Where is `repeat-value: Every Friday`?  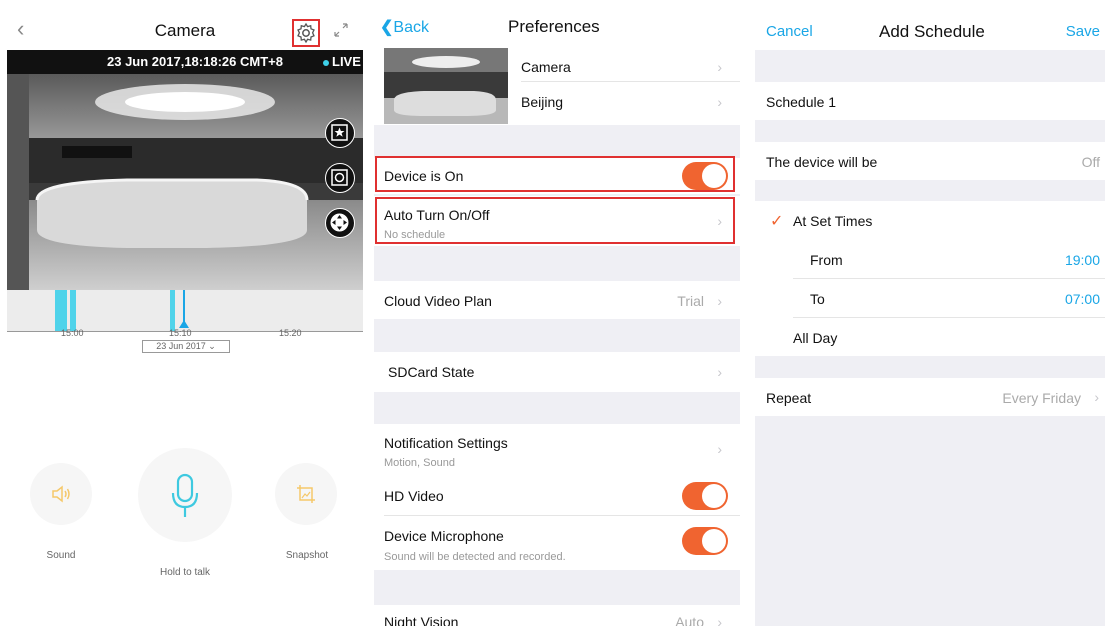 repeat-value: Every Friday is located at coordinates (1041, 398).